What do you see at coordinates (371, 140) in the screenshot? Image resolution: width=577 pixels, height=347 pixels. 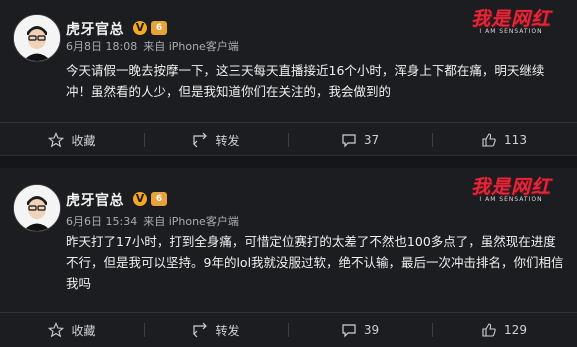 I see `comment-count: 37` at bounding box center [371, 140].